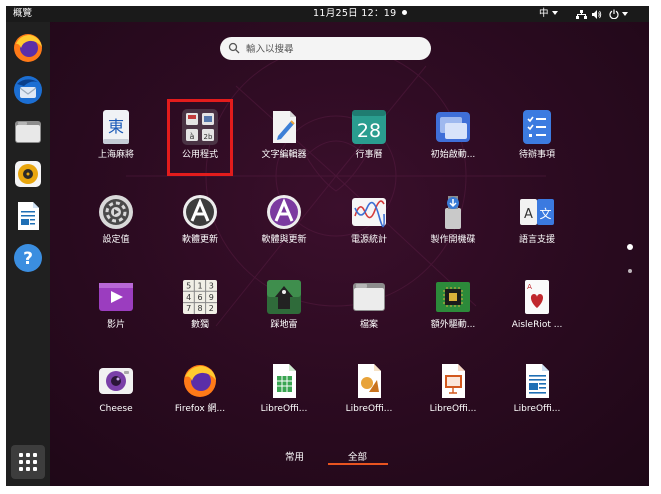  What do you see at coordinates (116, 212) in the screenshot?
I see `settings-icon` at bounding box center [116, 212].